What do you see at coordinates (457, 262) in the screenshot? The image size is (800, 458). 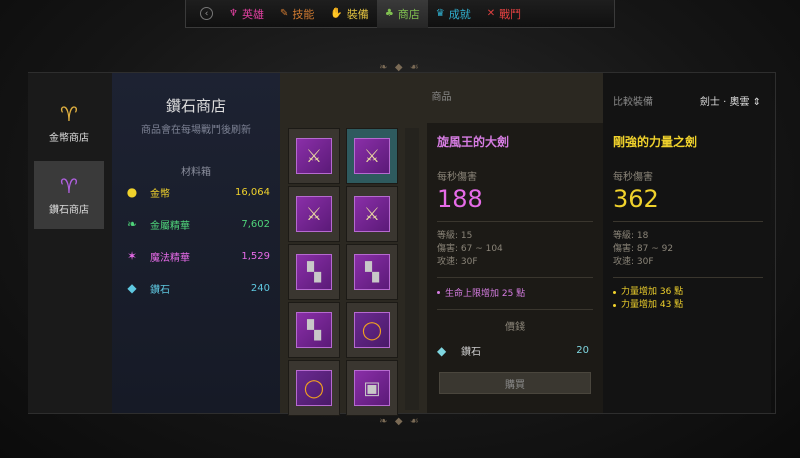 I see `stat-attack-speed: 攻速: 30F` at bounding box center [457, 262].